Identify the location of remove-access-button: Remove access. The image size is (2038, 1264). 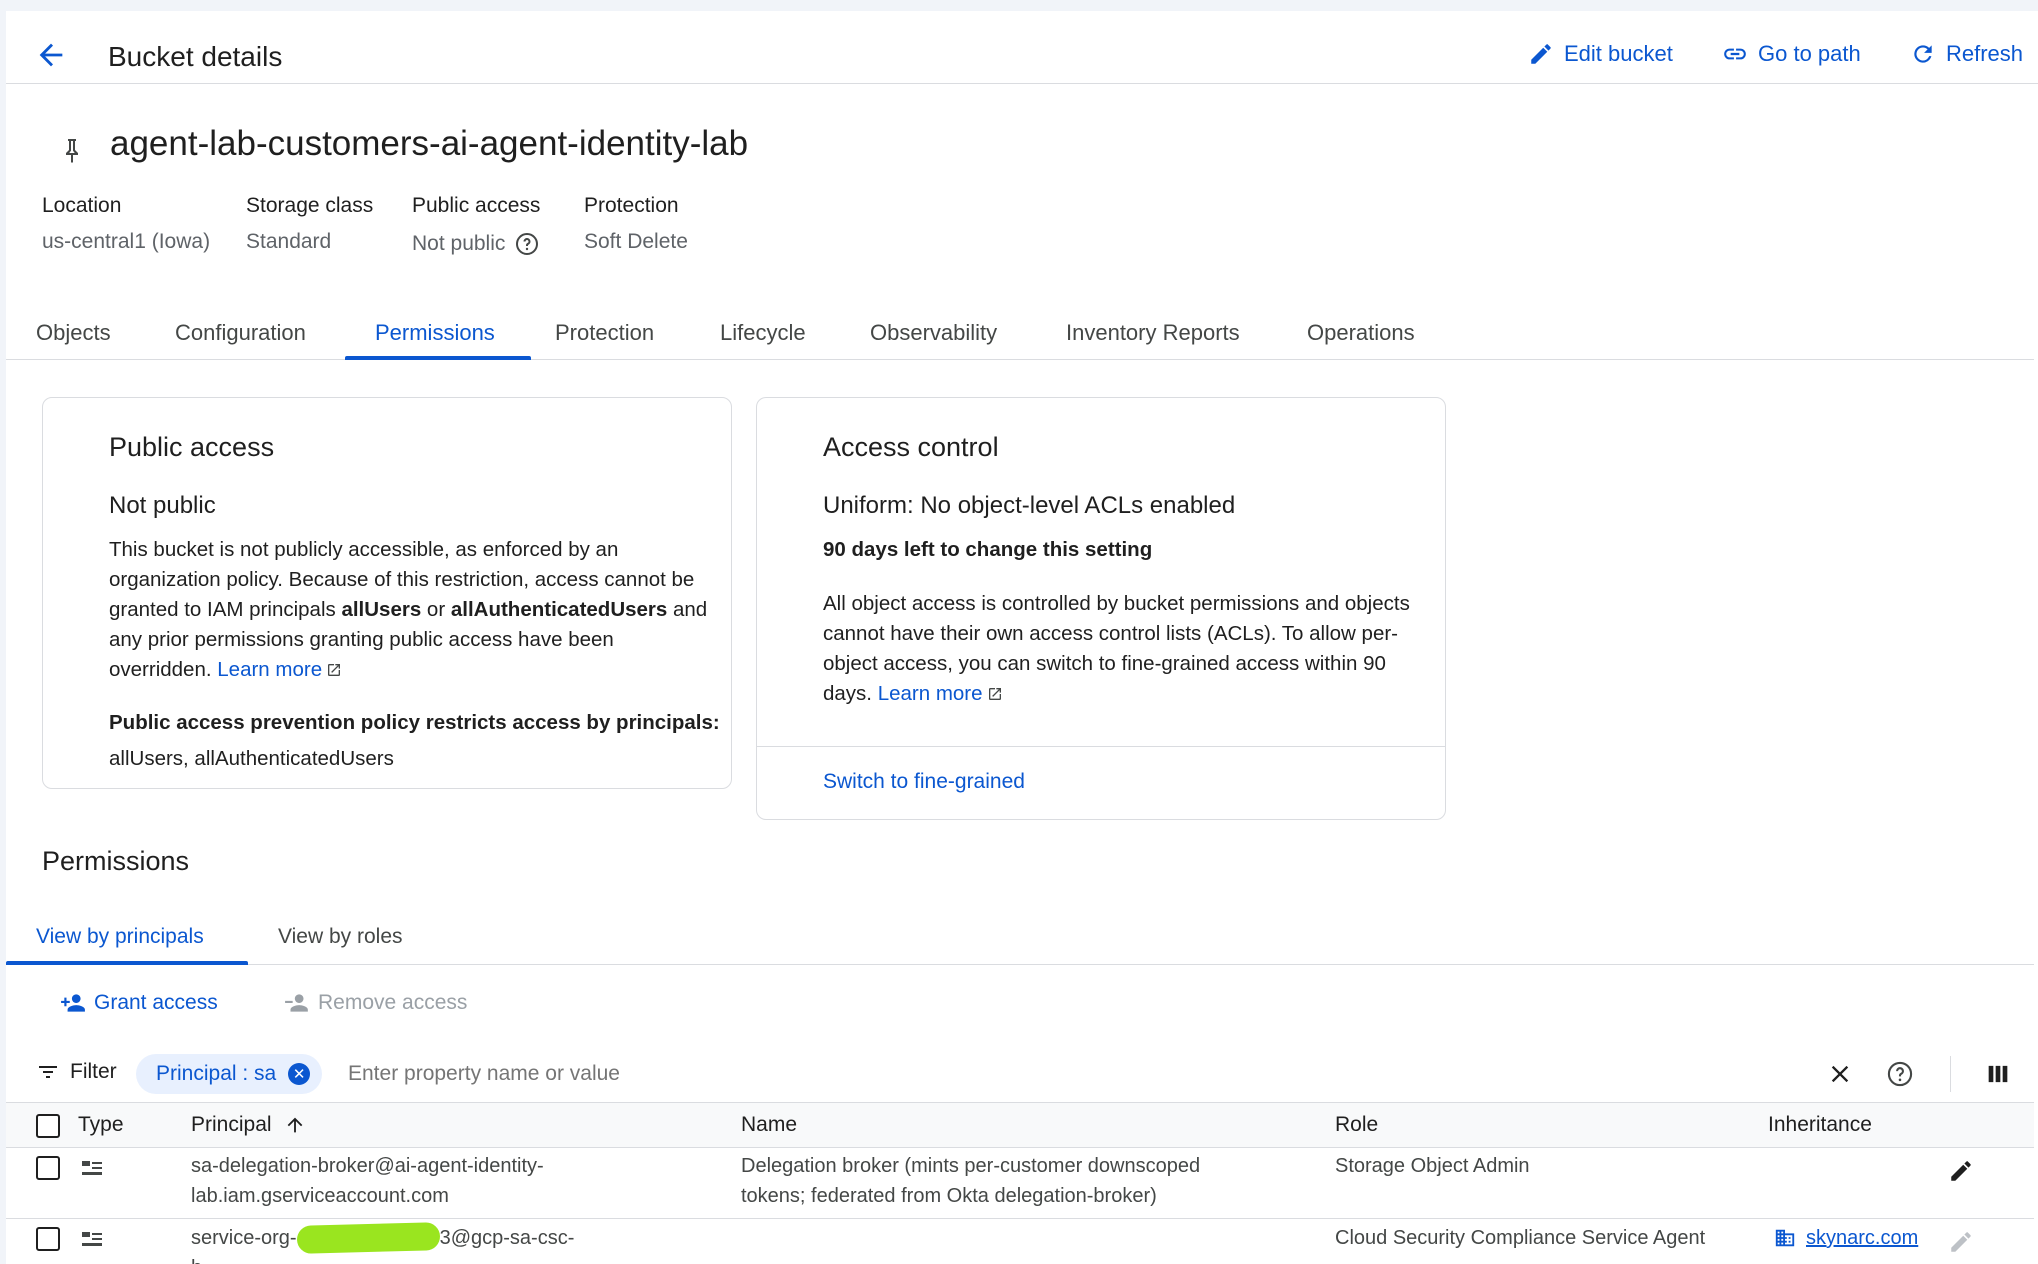
(375, 1003).